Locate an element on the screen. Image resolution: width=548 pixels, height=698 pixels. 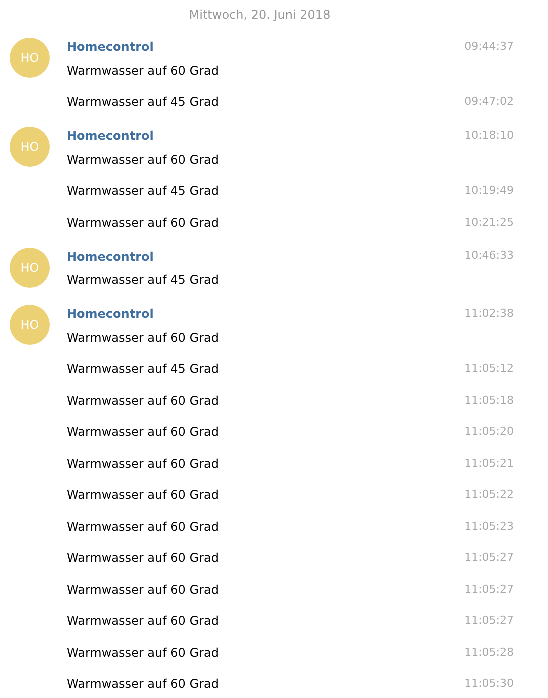
date-separator: Mittwoch, 20. Juni 2018 is located at coordinates (260, 15).